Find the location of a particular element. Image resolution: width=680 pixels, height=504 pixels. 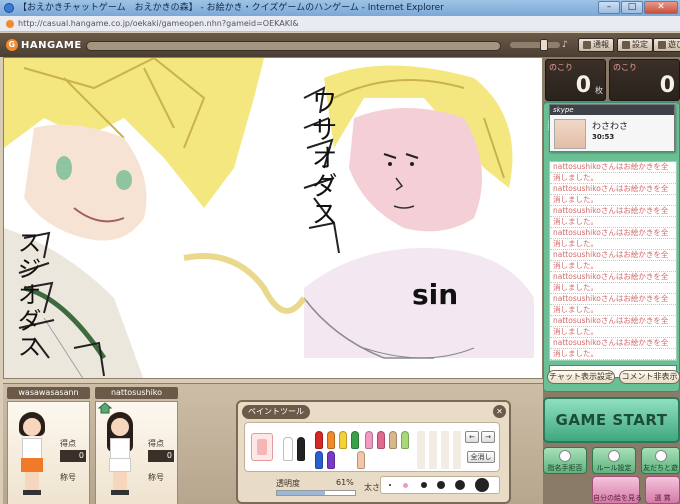

opacity-slider-fill is located at coordinates (301, 493).